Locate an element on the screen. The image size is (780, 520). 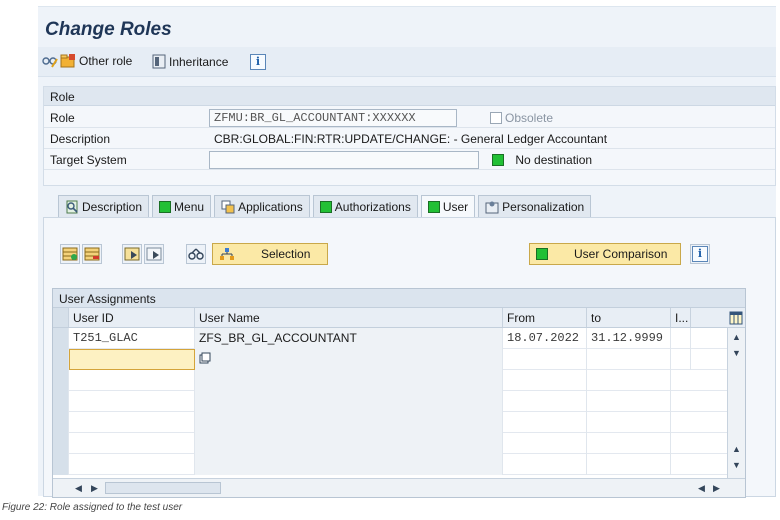
applications-icon is located at coordinates (228, 206).